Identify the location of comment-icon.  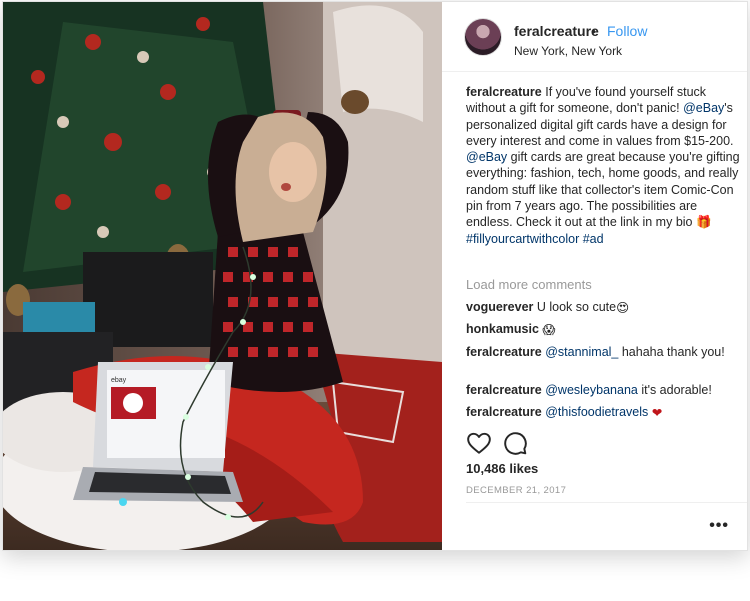
(515, 443).